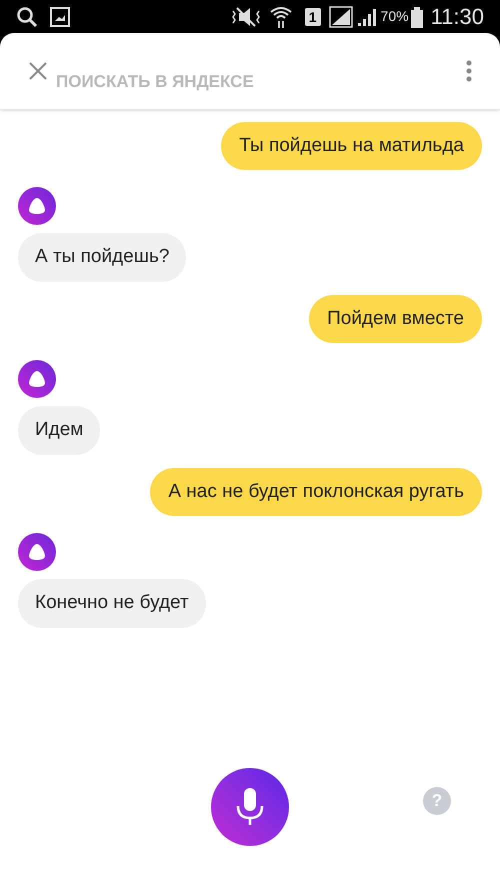 This screenshot has height=890, width=500. Describe the element at coordinates (395, 319) in the screenshot. I see `user-message-bubble: Пойдем вместе` at that location.